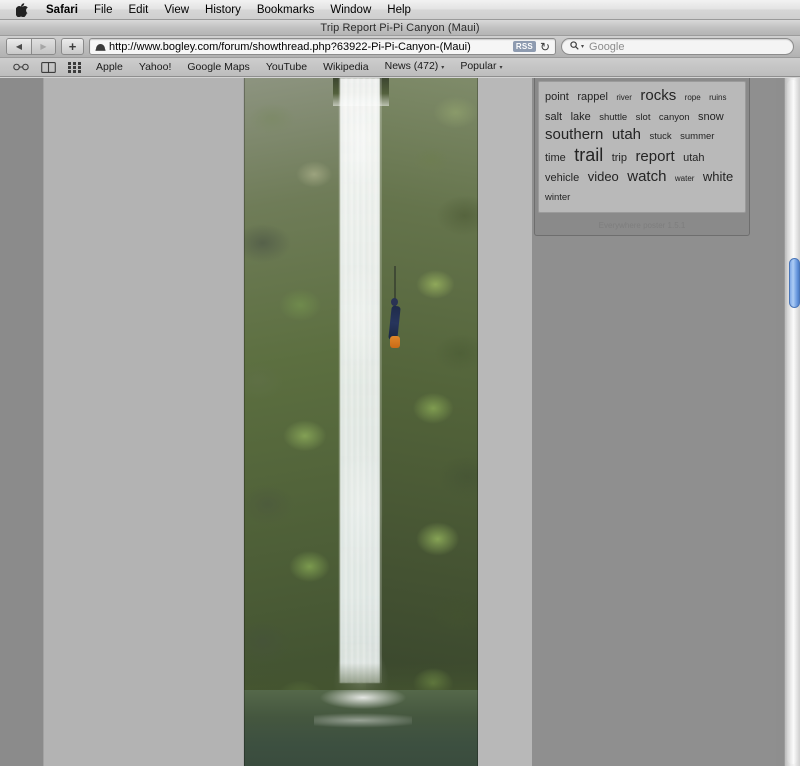 The image size is (800, 766). I want to click on tag-link: salt, so click(553, 117).